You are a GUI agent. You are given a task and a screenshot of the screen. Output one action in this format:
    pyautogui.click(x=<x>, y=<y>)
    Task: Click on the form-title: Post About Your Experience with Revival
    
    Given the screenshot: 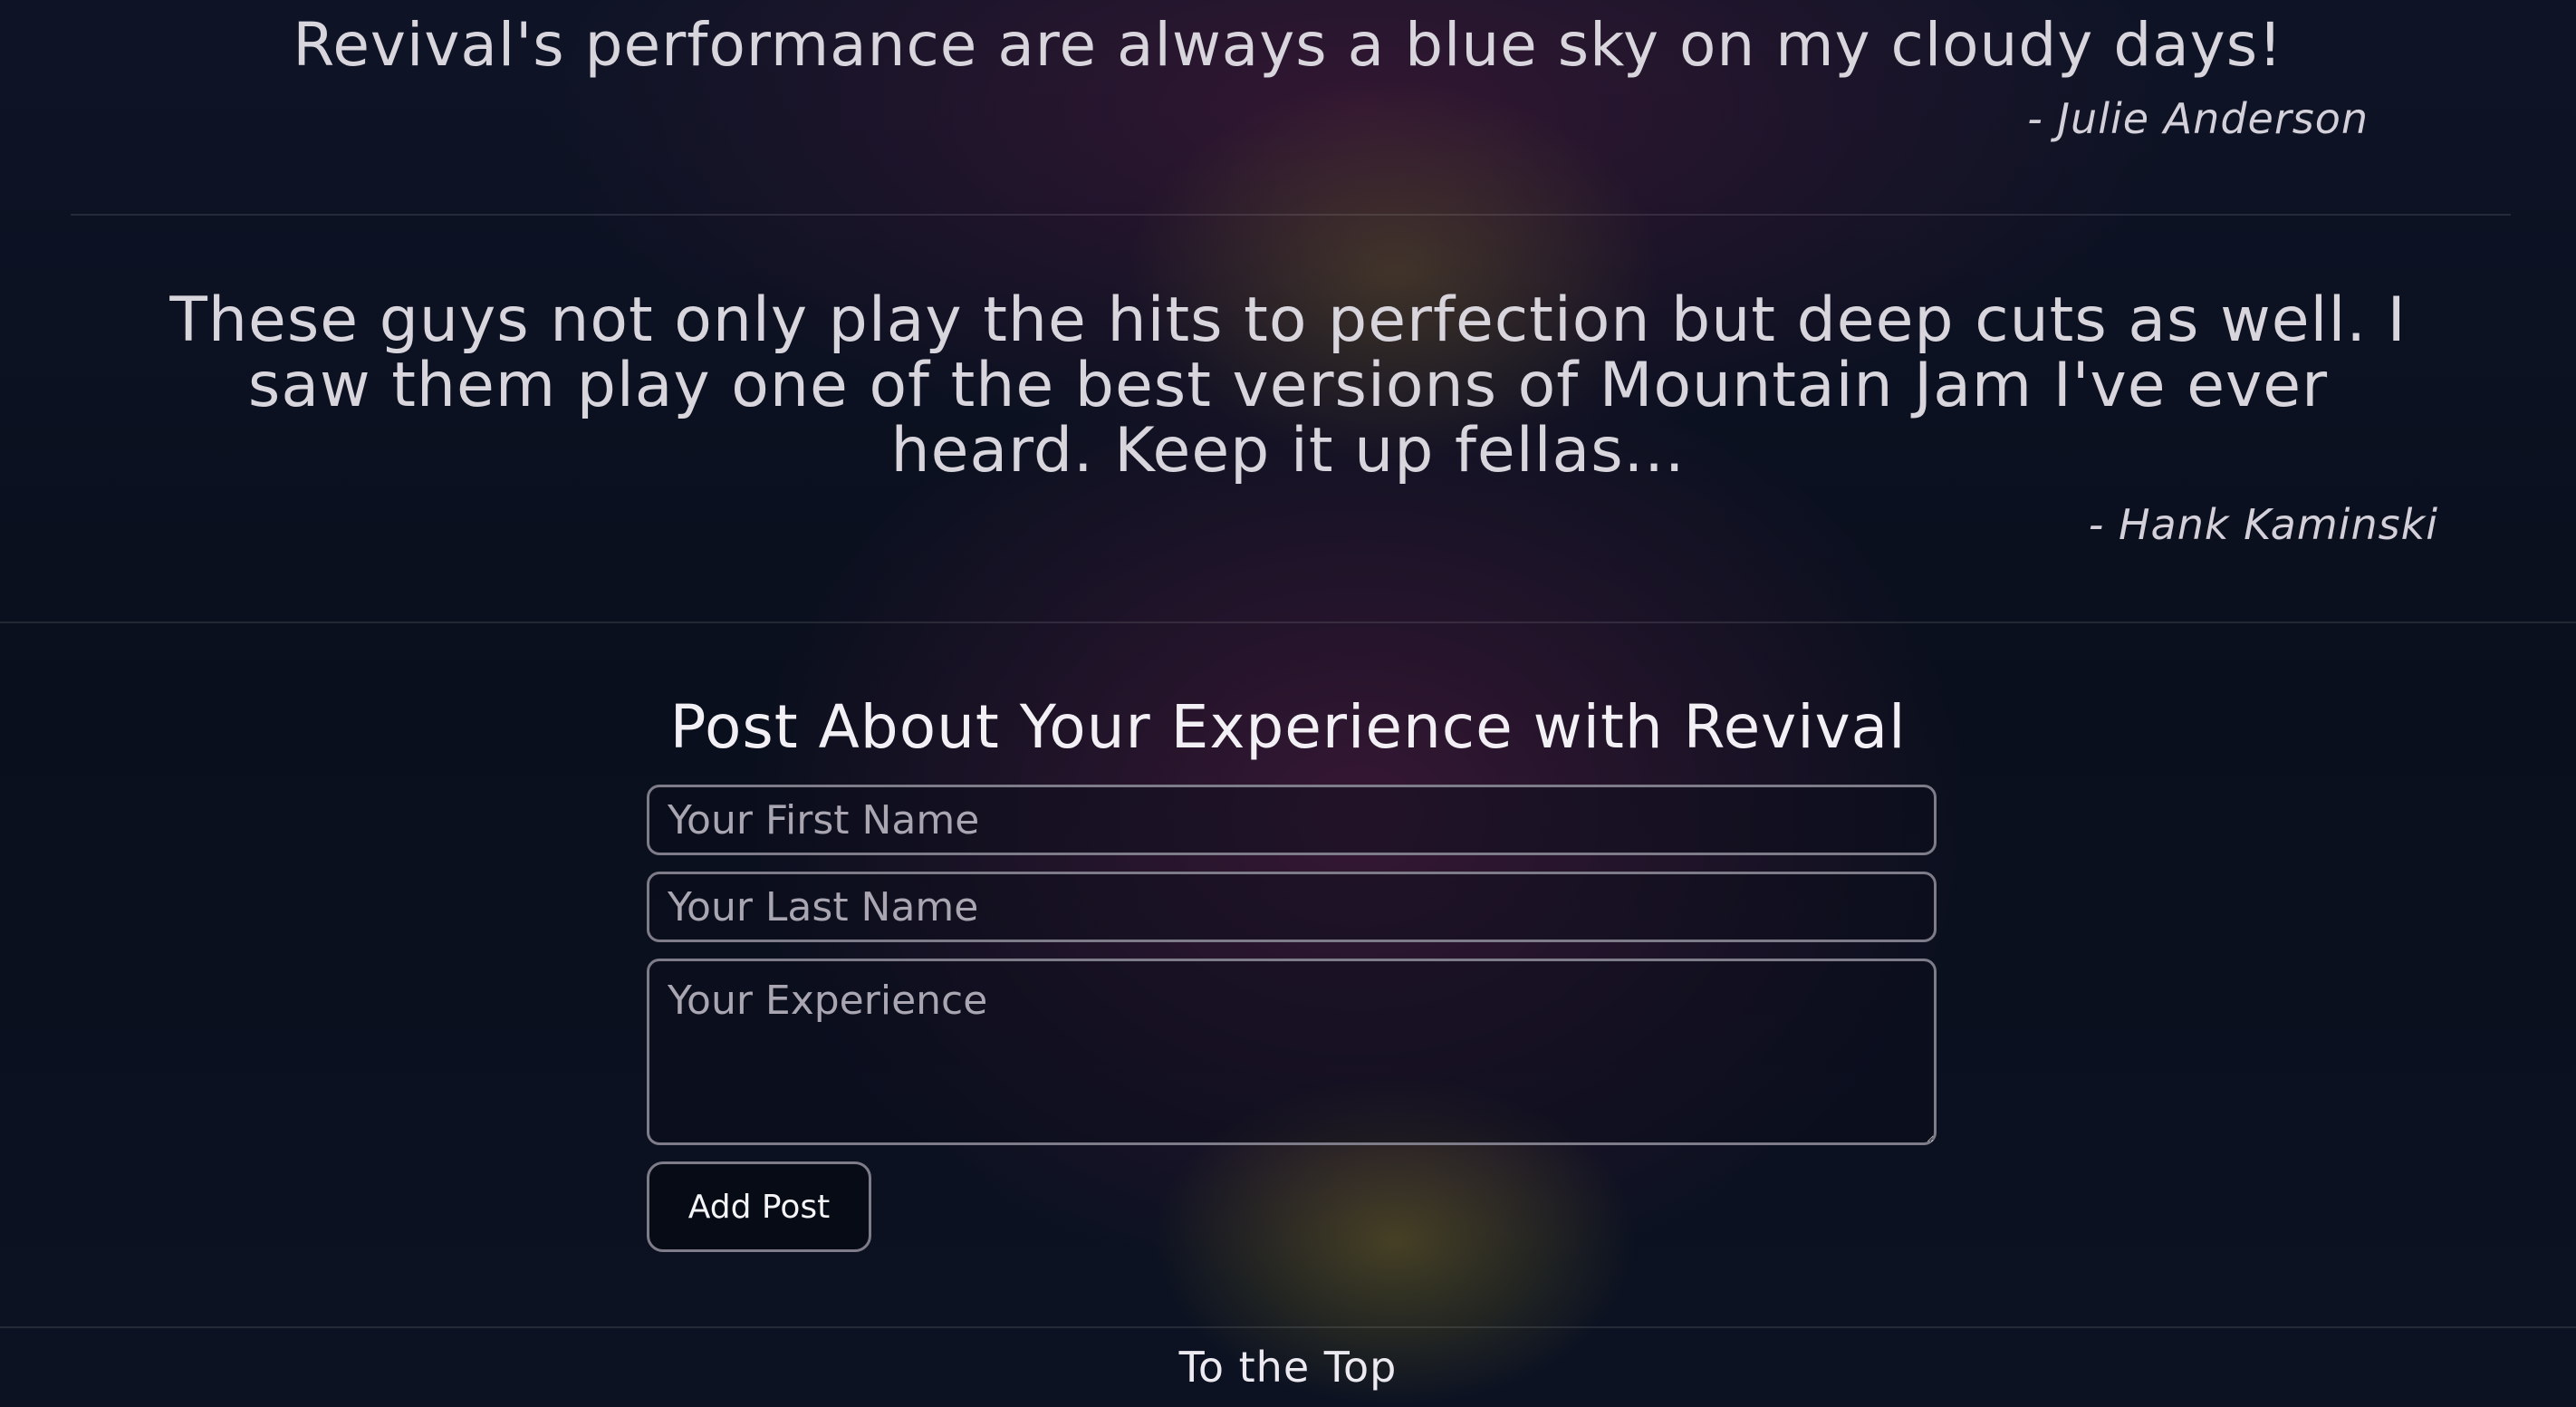 What is the action you would take?
    pyautogui.click(x=1288, y=727)
    